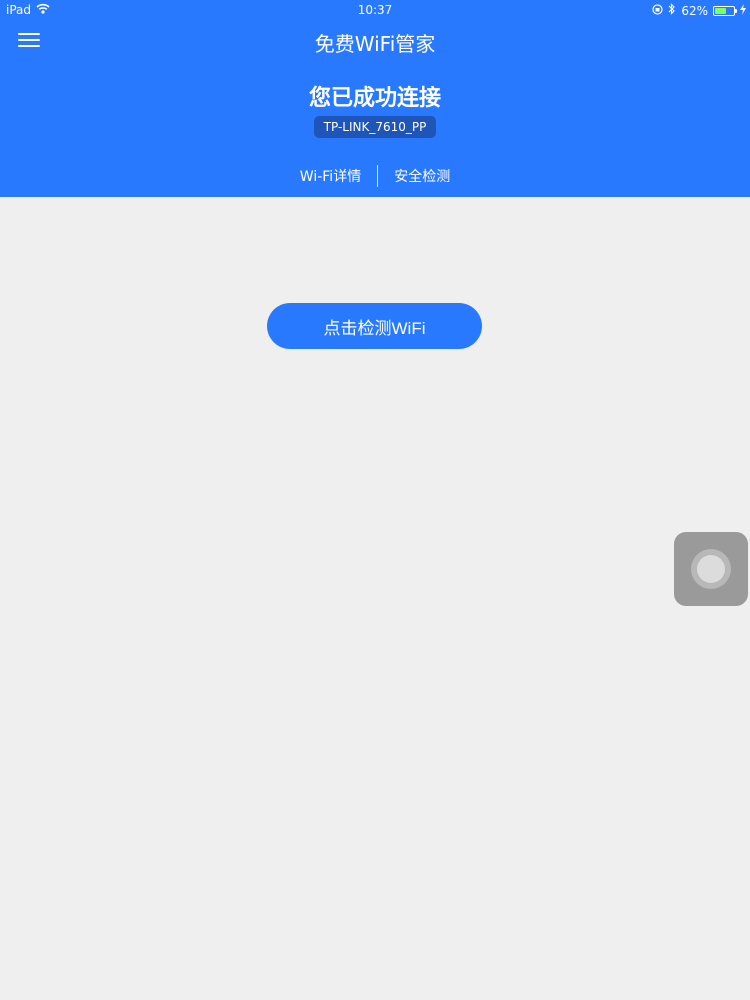 The width and height of the screenshot is (750, 1000). I want to click on ssid-container: TP-LINK_7610_PP, so click(375, 127).